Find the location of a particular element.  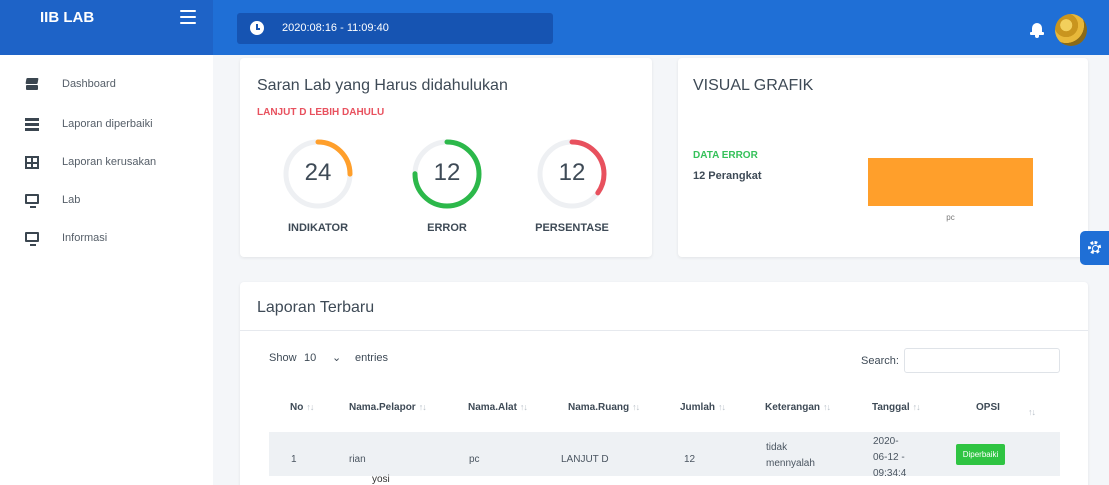

entries-value: 10 is located at coordinates (310, 358).